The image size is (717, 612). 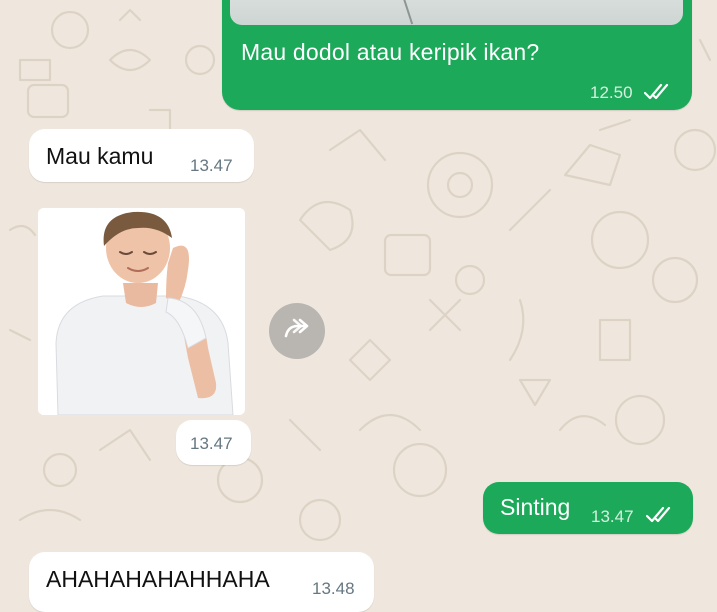 What do you see at coordinates (611, 92) in the screenshot?
I see `message-time: 12.50` at bounding box center [611, 92].